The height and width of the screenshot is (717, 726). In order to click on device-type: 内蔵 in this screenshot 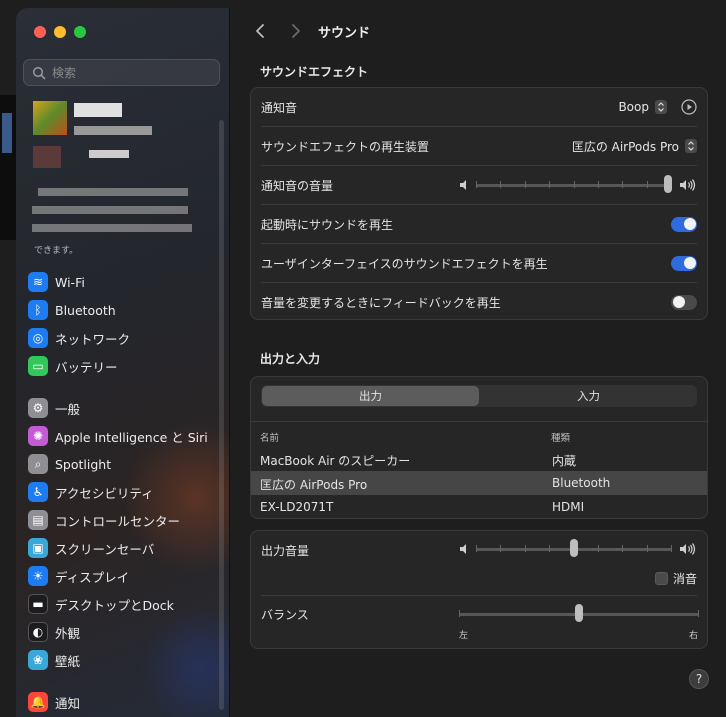, I will do `click(564, 461)`.